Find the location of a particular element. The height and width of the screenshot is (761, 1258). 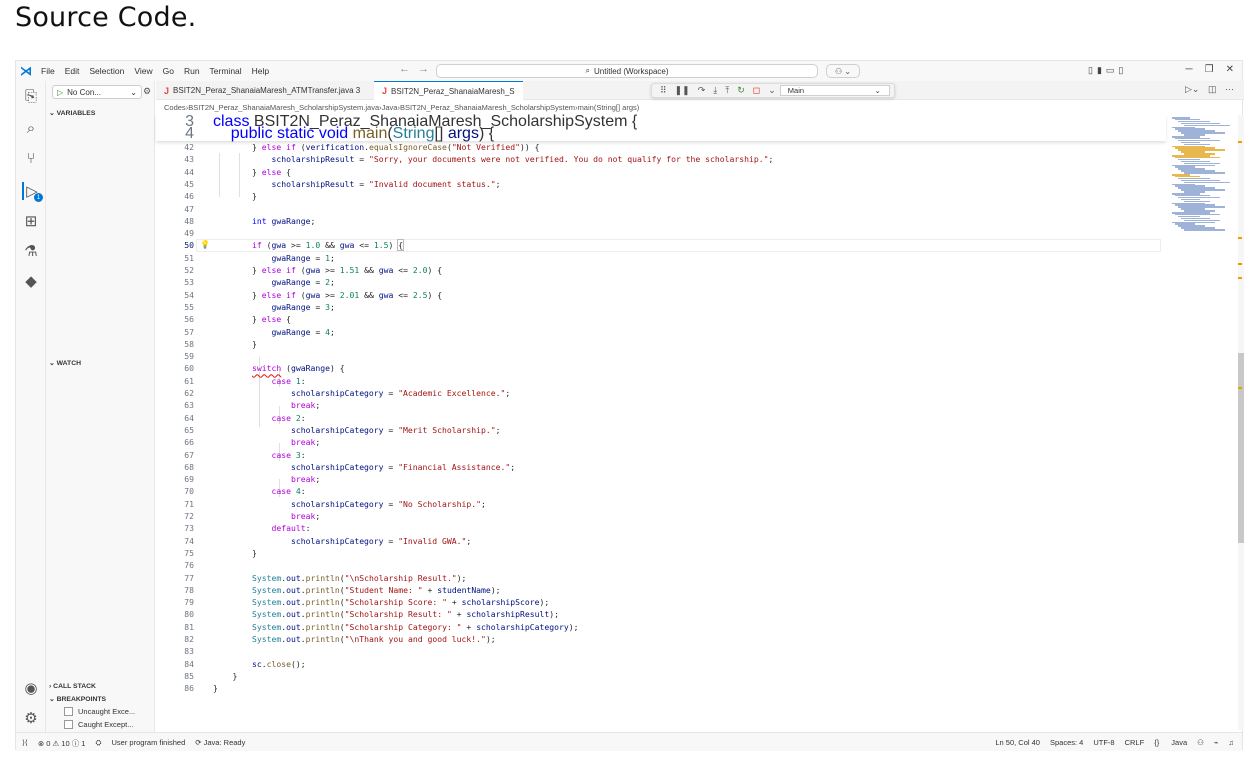

chevron-down-icon: ⌄ is located at coordinates (772, 90).